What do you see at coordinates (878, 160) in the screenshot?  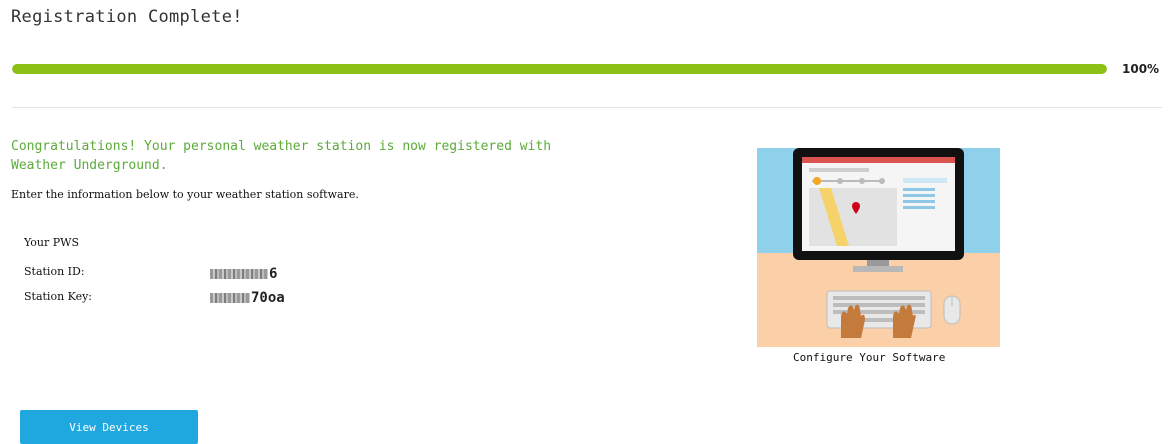 I see `screen-top-bar` at bounding box center [878, 160].